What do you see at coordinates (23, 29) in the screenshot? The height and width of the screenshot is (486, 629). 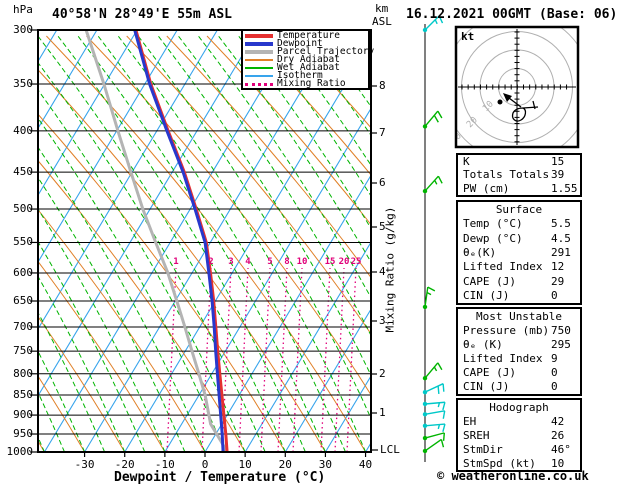 I see `pressure-tick-label: 300` at bounding box center [23, 29].